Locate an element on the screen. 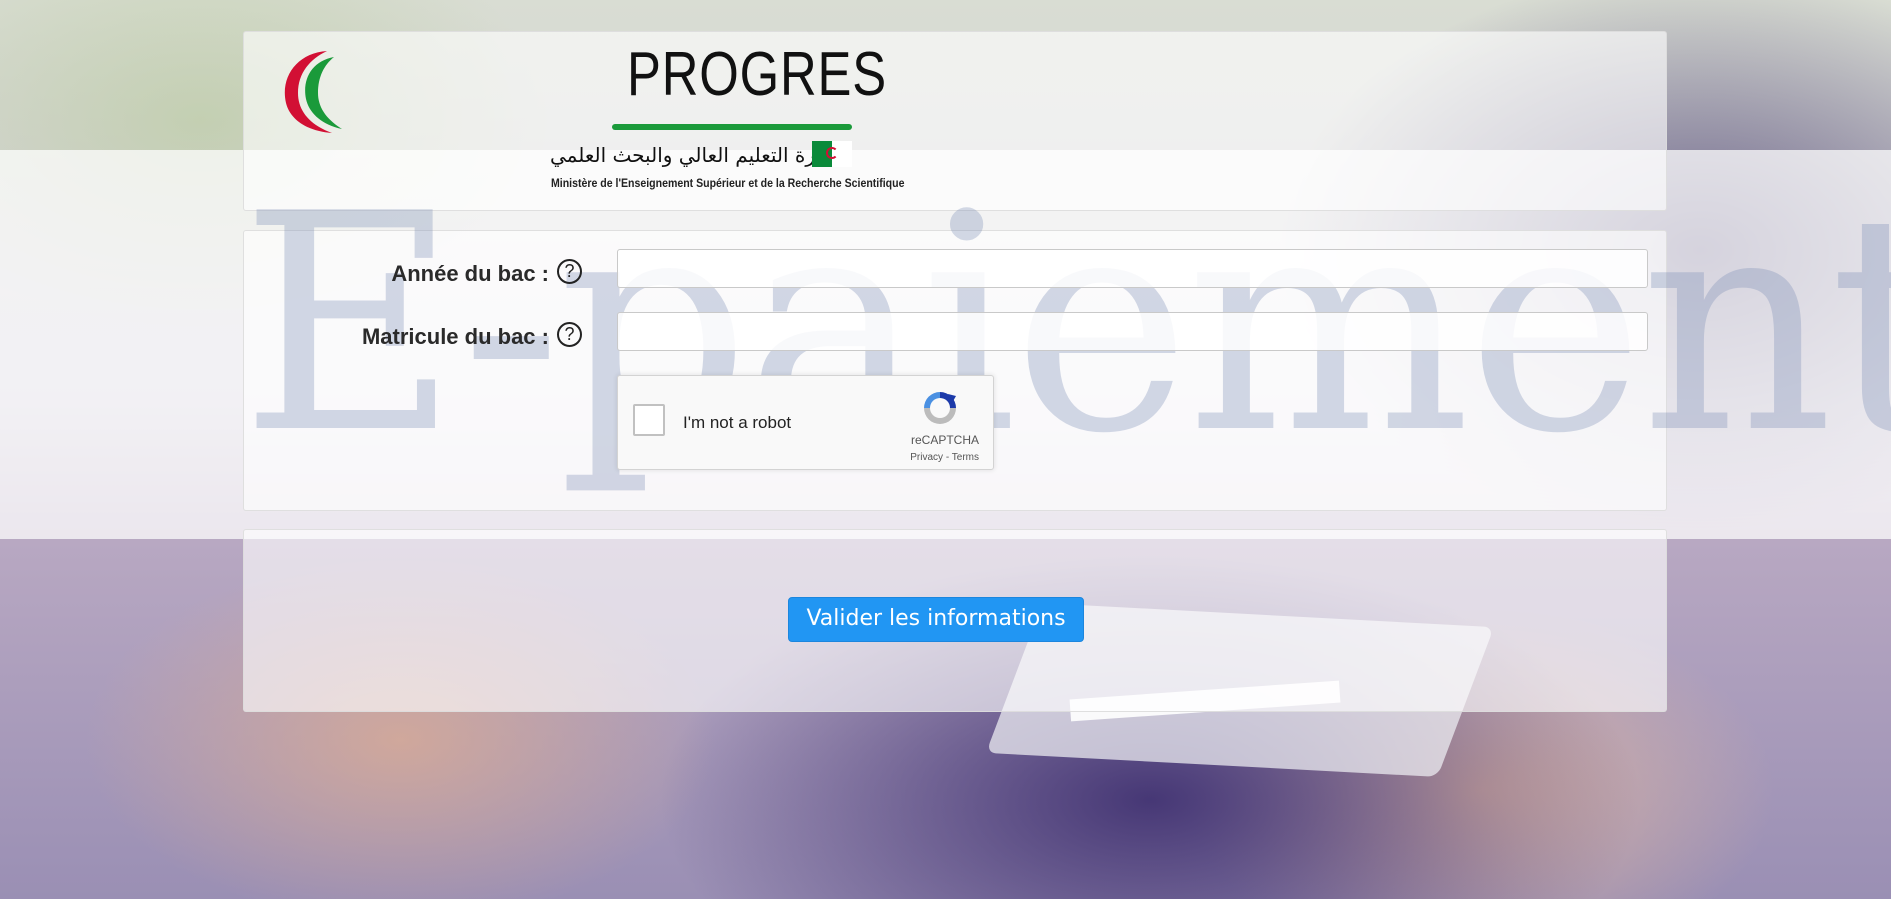  recaptcha-terms-link: Terms is located at coordinates (965, 457).